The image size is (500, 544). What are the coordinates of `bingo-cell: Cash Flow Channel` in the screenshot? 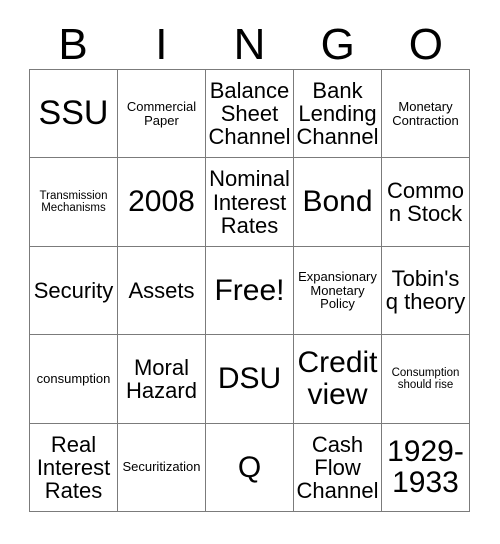 It's located at (338, 467).